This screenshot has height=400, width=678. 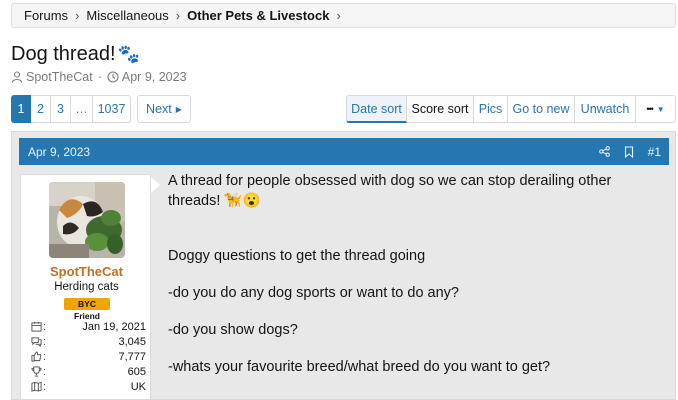 What do you see at coordinates (59, 152) in the screenshot?
I see `post-date: Apr 9, 2023` at bounding box center [59, 152].